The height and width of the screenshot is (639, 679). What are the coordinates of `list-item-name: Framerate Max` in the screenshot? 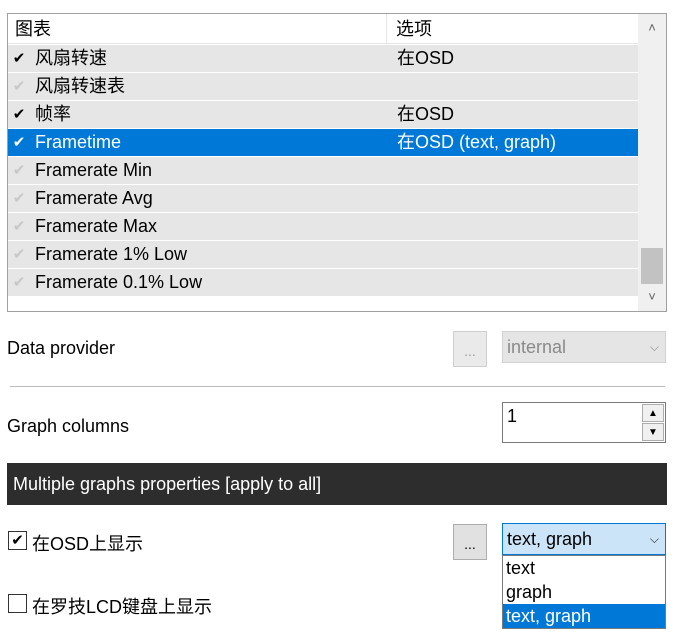 It's located at (96, 226).